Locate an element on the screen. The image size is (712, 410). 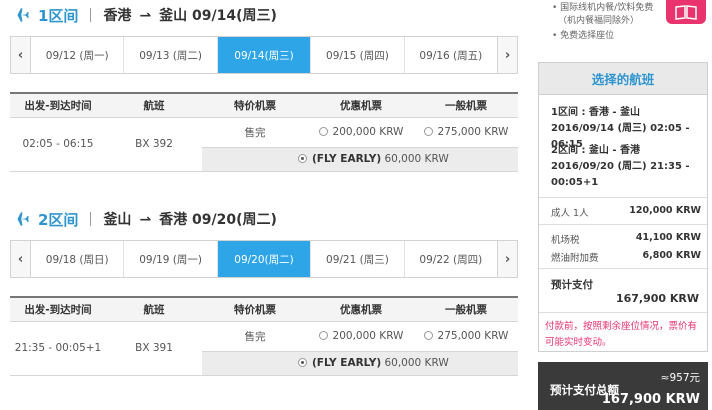
adult-label: 成人 1人 is located at coordinates (570, 213).